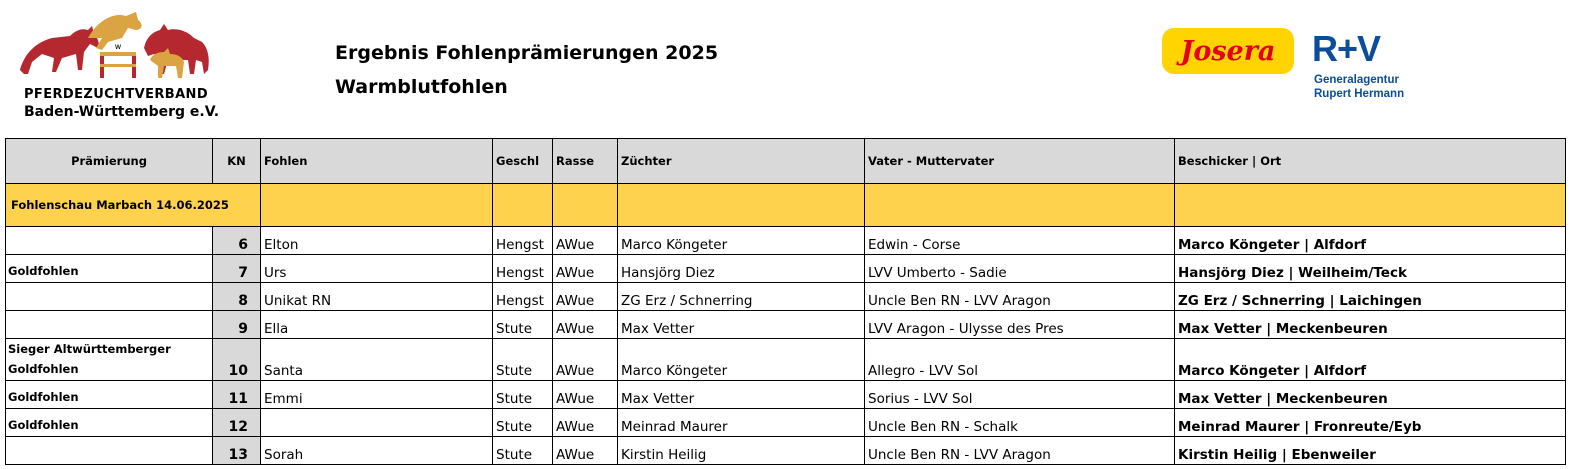 This screenshot has width=1586, height=469. Describe the element at coordinates (376, 394) in the screenshot. I see `cell-fohlen: Emmi` at that location.